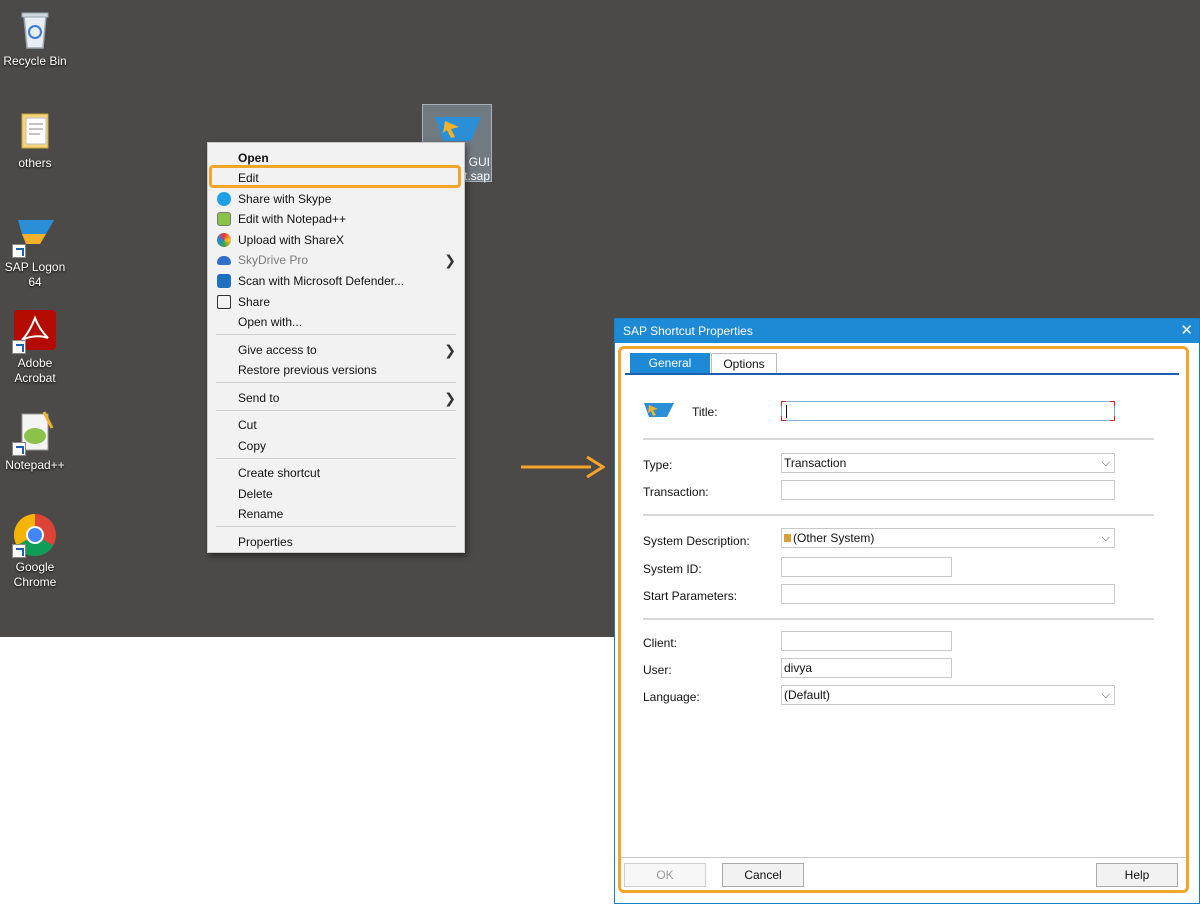 The image size is (1200, 904). I want to click on desktop-icon-google-chrome: Google Chrome, so click(35, 551).